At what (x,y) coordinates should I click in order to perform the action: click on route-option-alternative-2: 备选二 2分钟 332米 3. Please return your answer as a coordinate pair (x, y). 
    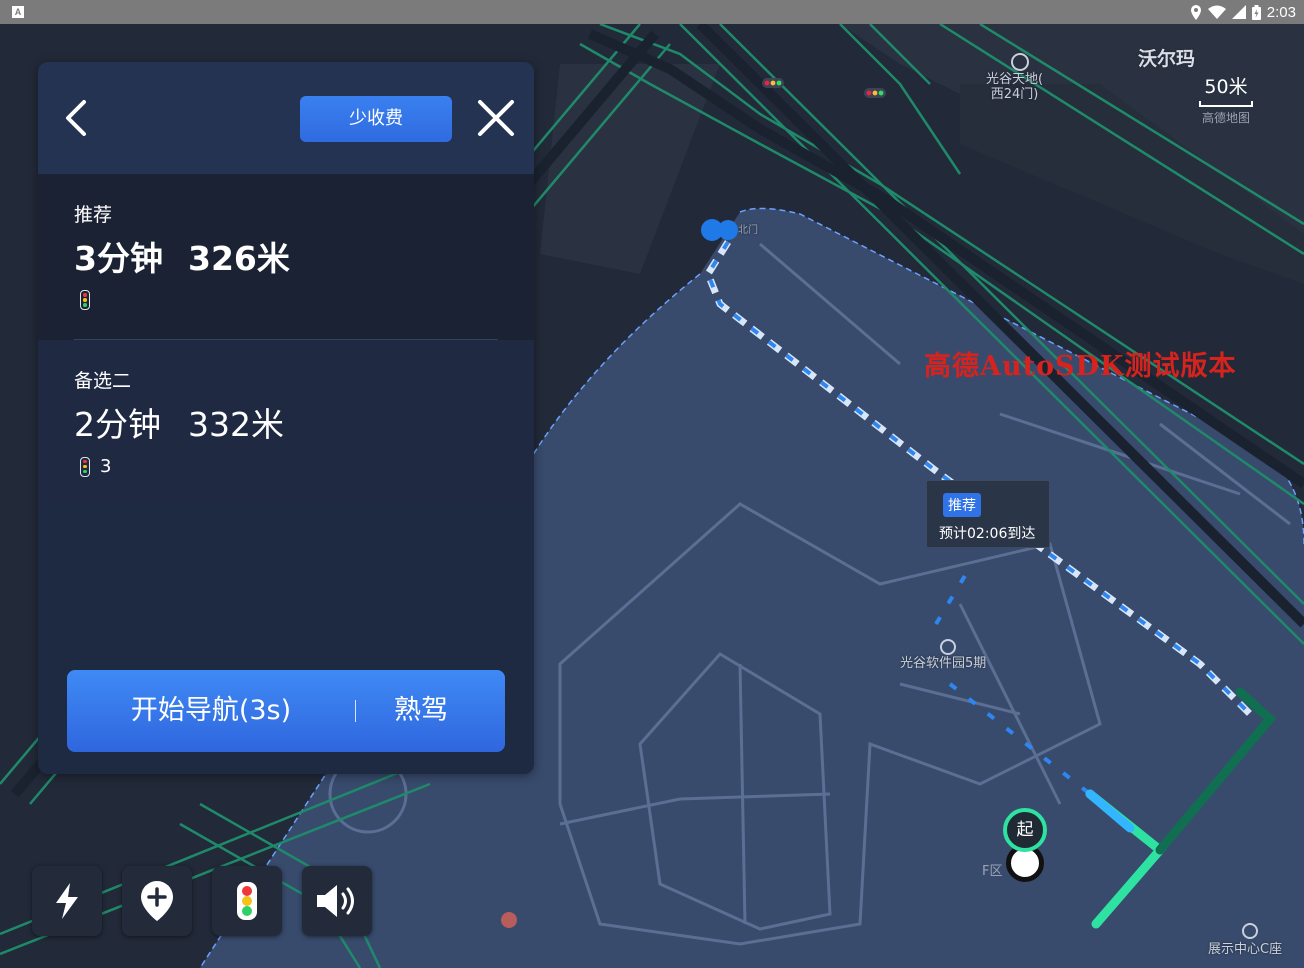
    Looking at the image, I should click on (286, 423).